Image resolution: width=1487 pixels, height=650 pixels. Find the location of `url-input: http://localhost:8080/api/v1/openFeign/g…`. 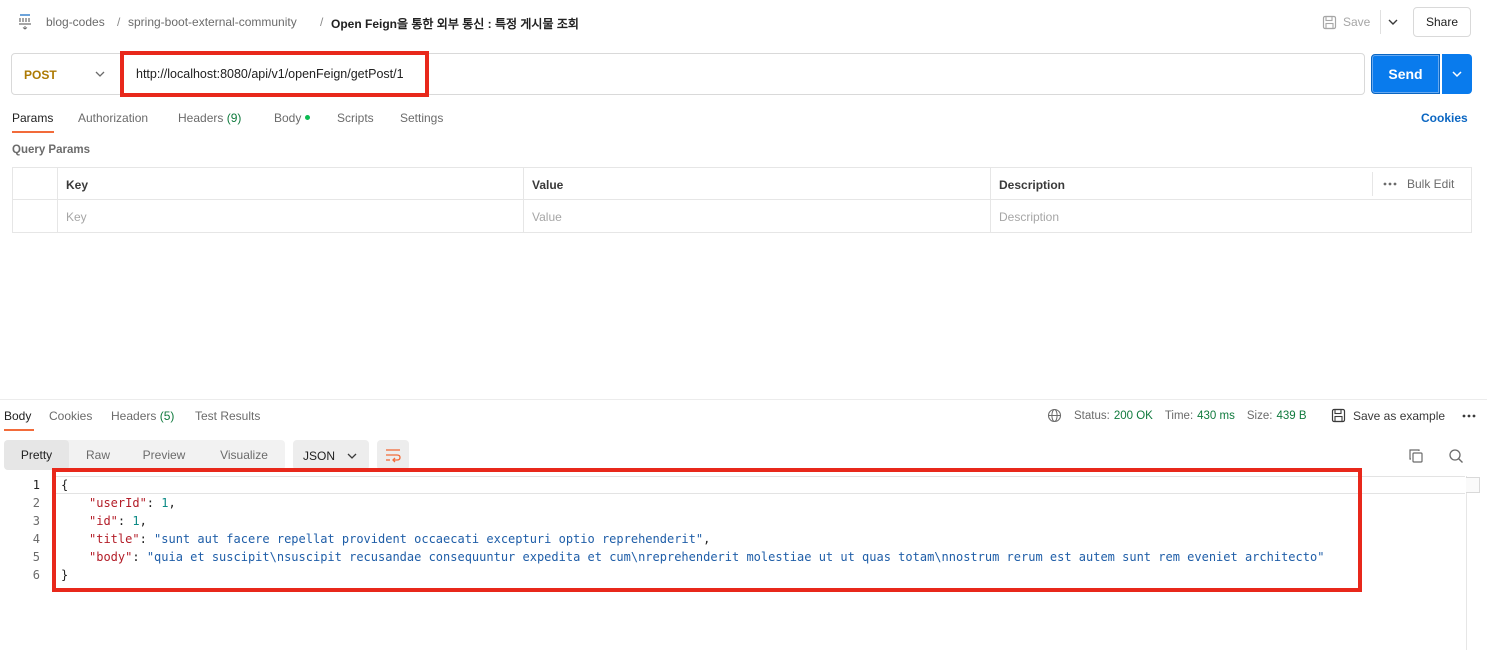

url-input: http://localhost:8080/api/v1/openFeign/g… is located at coordinates (270, 74).